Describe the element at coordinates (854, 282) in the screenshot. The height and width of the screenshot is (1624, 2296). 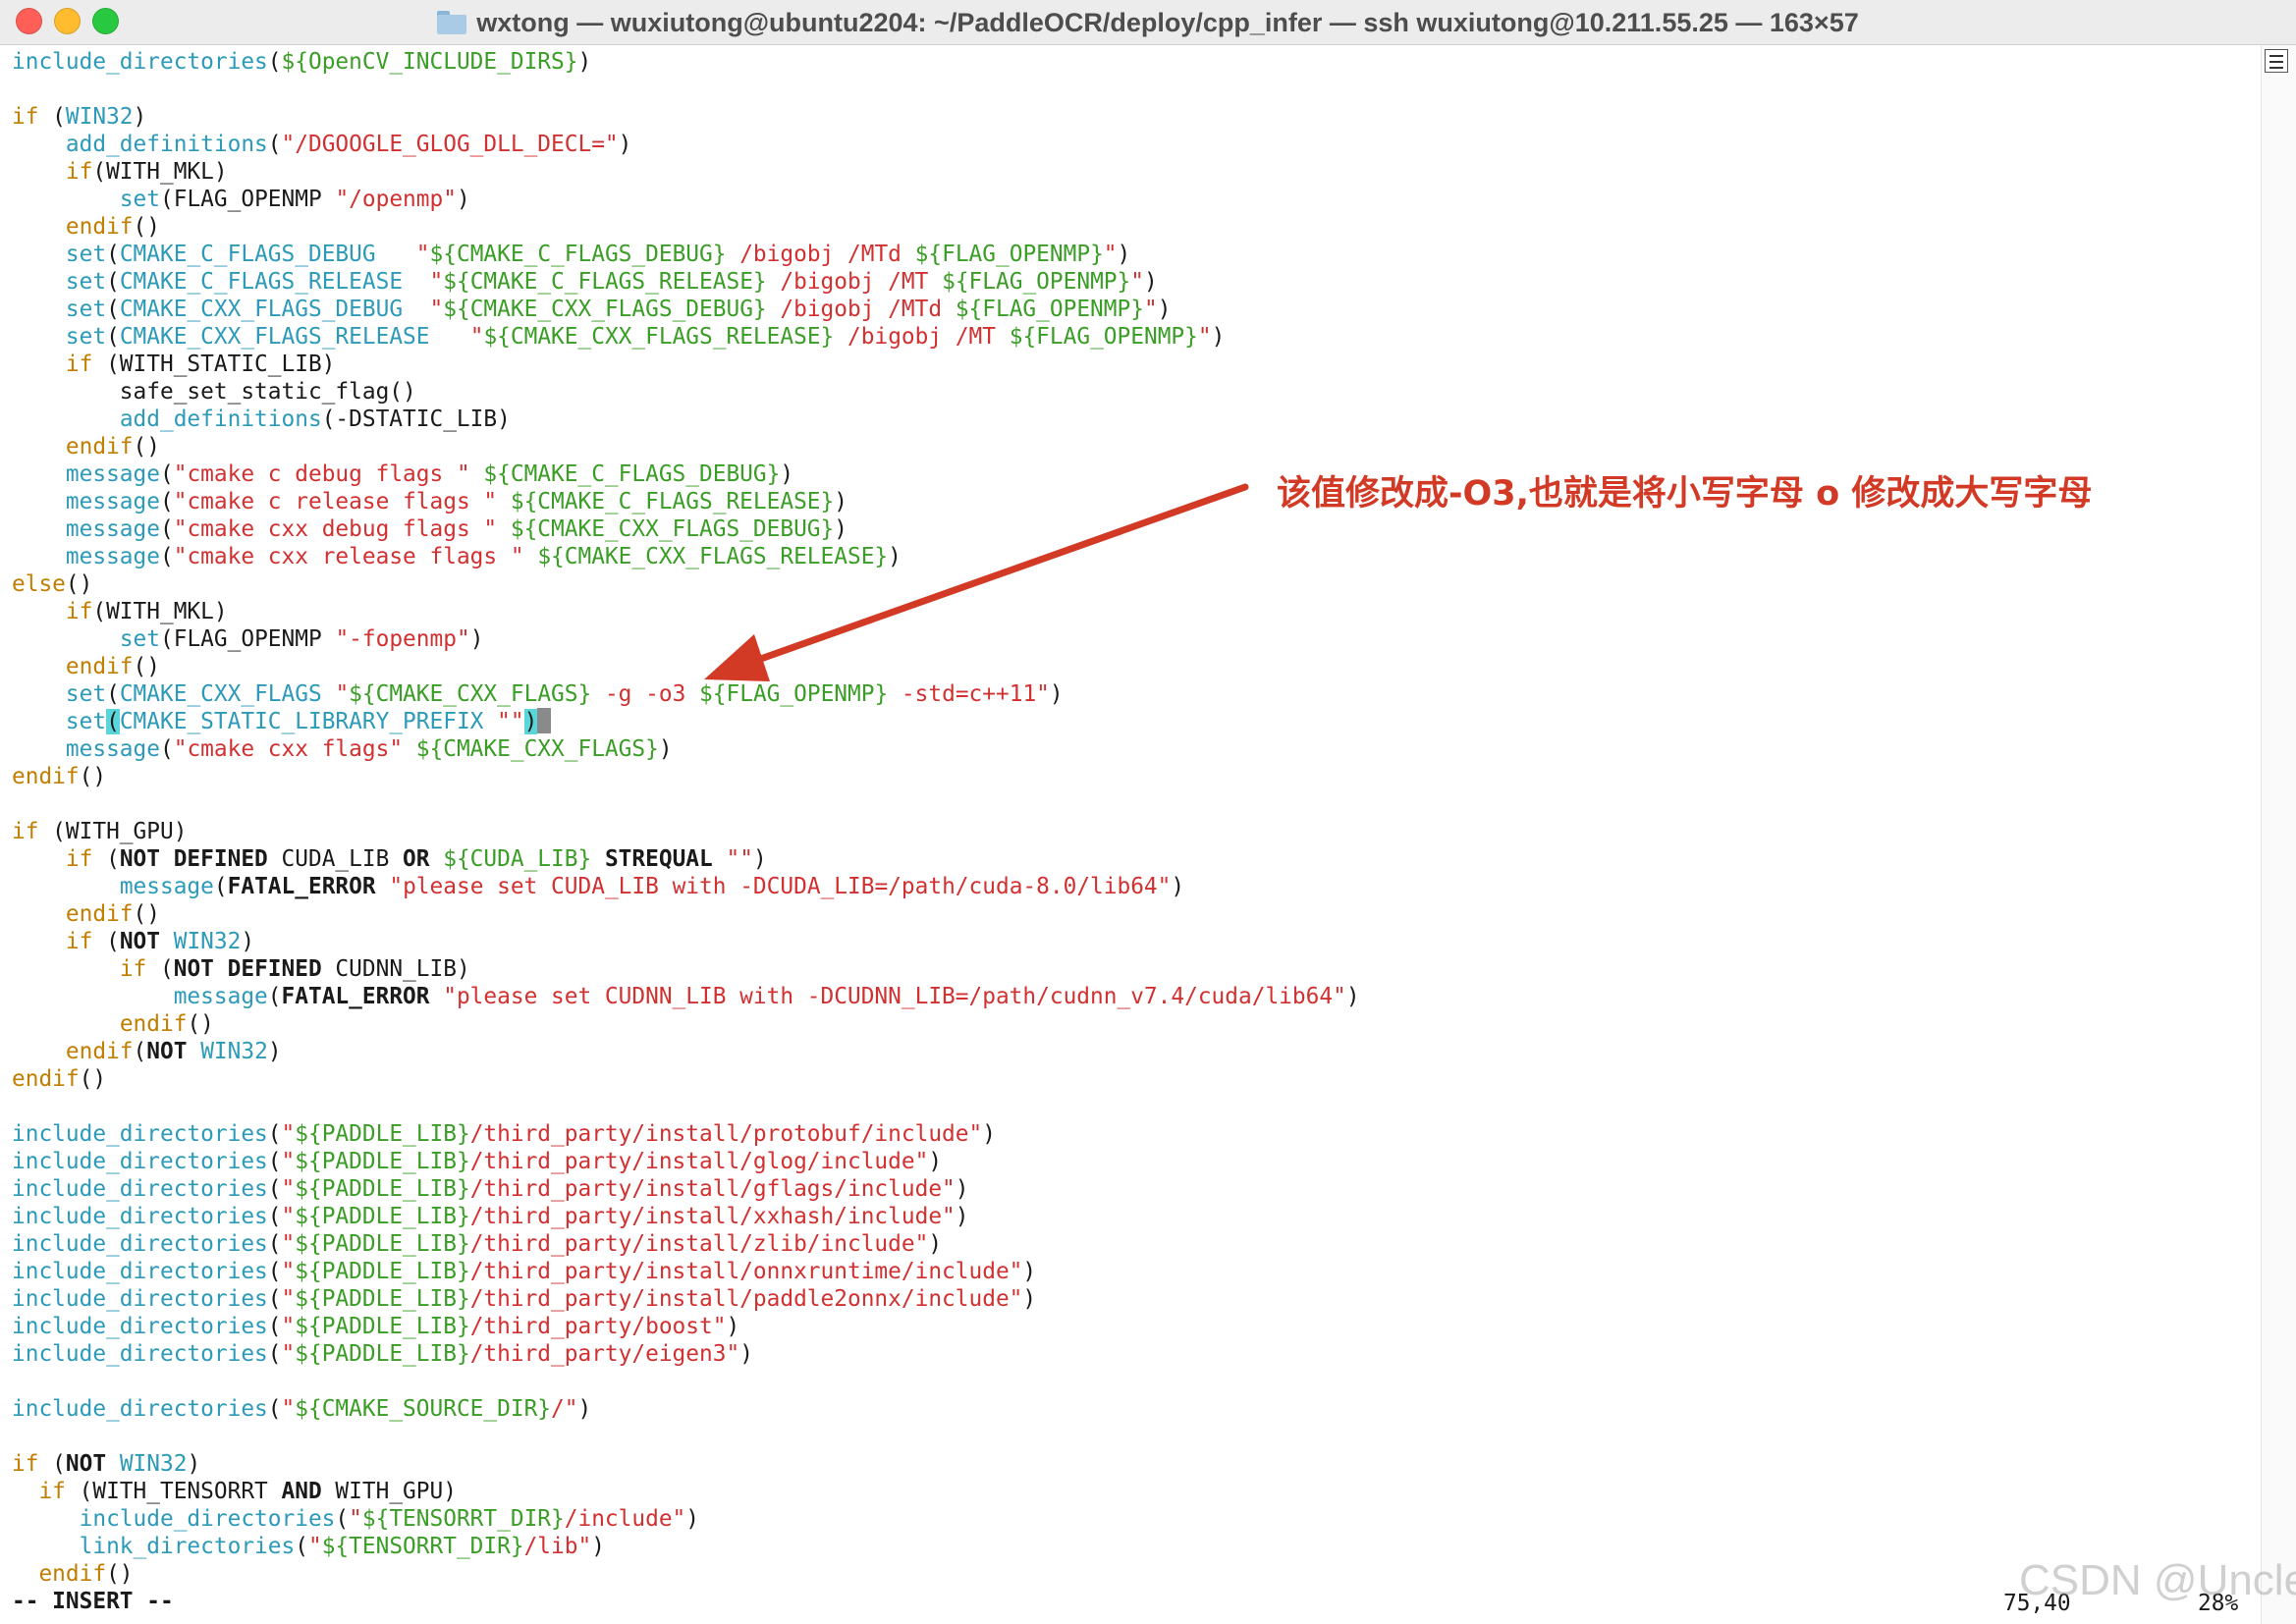
I see `code-token: /bigobj /MT` at that location.